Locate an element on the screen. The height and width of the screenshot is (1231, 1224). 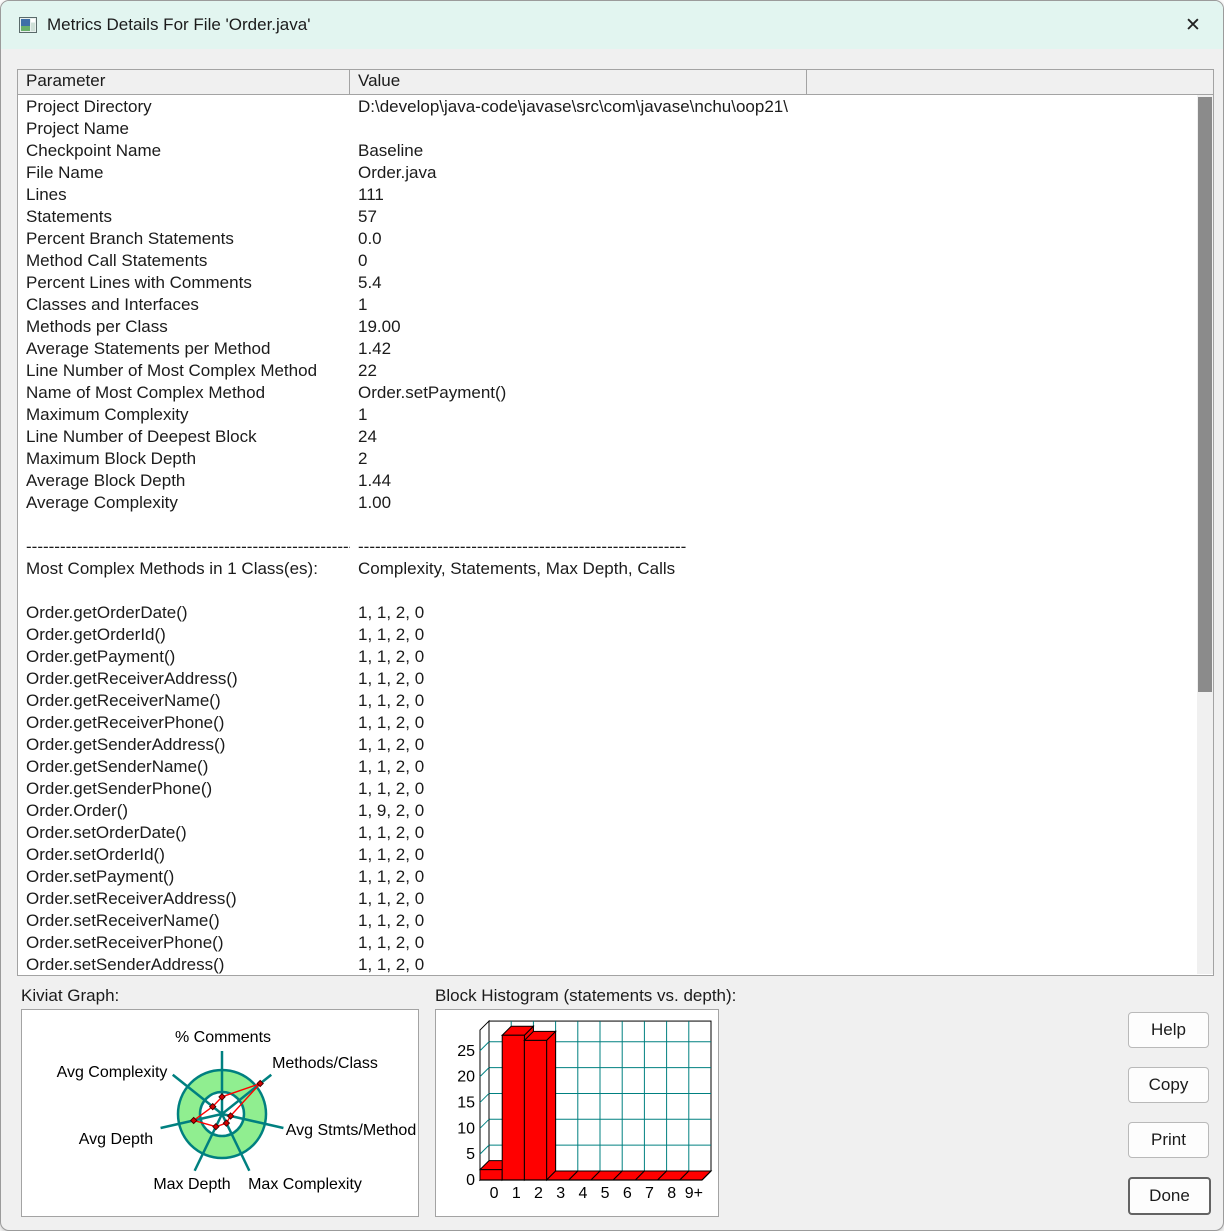
column-header-blank is located at coordinates (1010, 82).